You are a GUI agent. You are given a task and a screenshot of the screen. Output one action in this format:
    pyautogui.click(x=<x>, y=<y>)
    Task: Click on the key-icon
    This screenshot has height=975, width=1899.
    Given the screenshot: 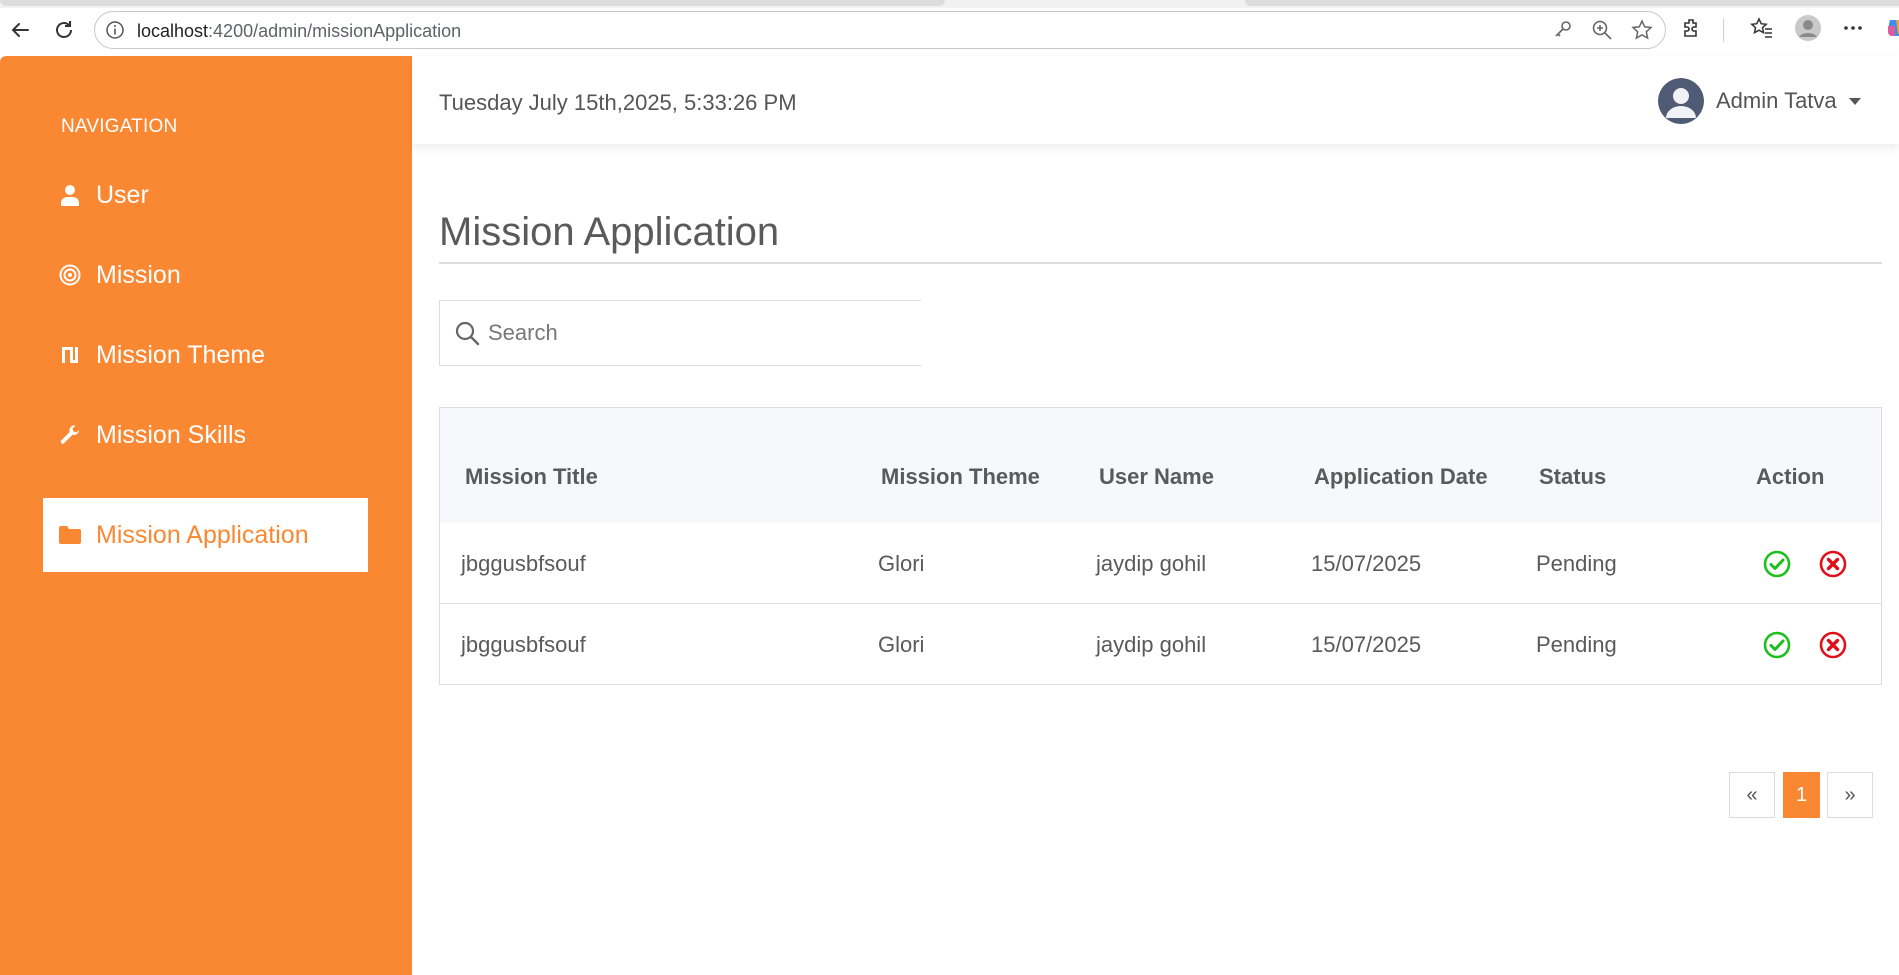 What is the action you would take?
    pyautogui.click(x=1563, y=32)
    